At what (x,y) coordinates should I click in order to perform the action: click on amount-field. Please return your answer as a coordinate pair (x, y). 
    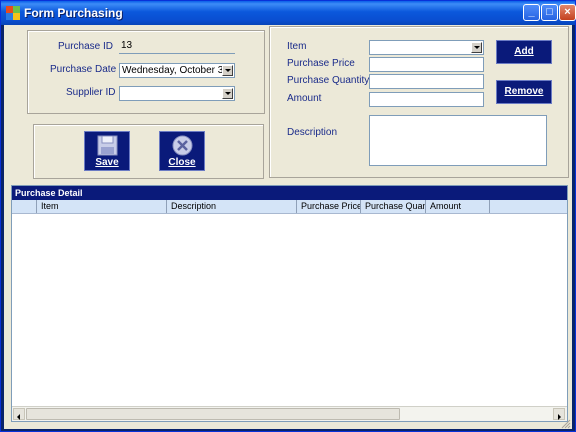
    Looking at the image, I should click on (426, 99).